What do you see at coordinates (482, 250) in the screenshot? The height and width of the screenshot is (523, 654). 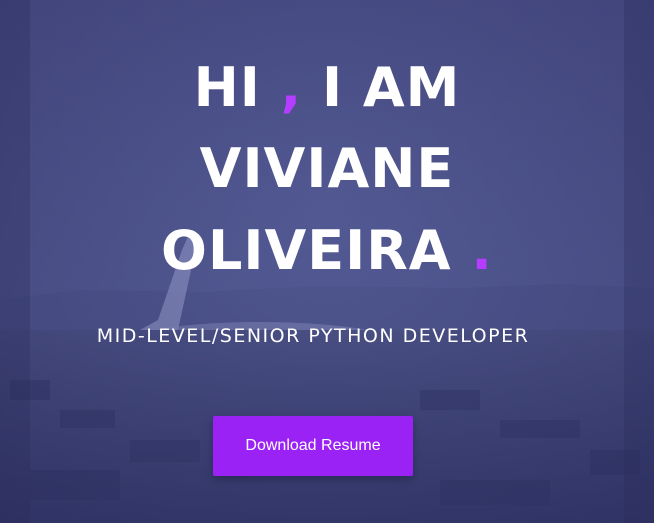 I see `accent-period: .` at bounding box center [482, 250].